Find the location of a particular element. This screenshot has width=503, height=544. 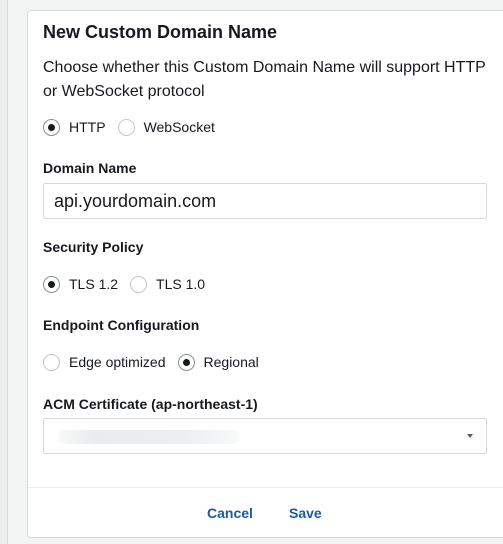

caret-down-icon is located at coordinates (470, 436).